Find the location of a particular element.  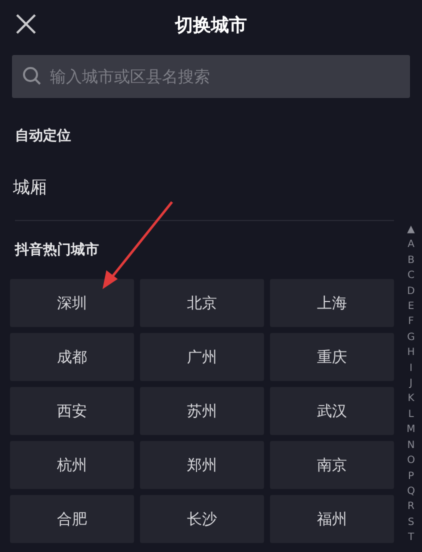

index-letter: R is located at coordinates (411, 507).